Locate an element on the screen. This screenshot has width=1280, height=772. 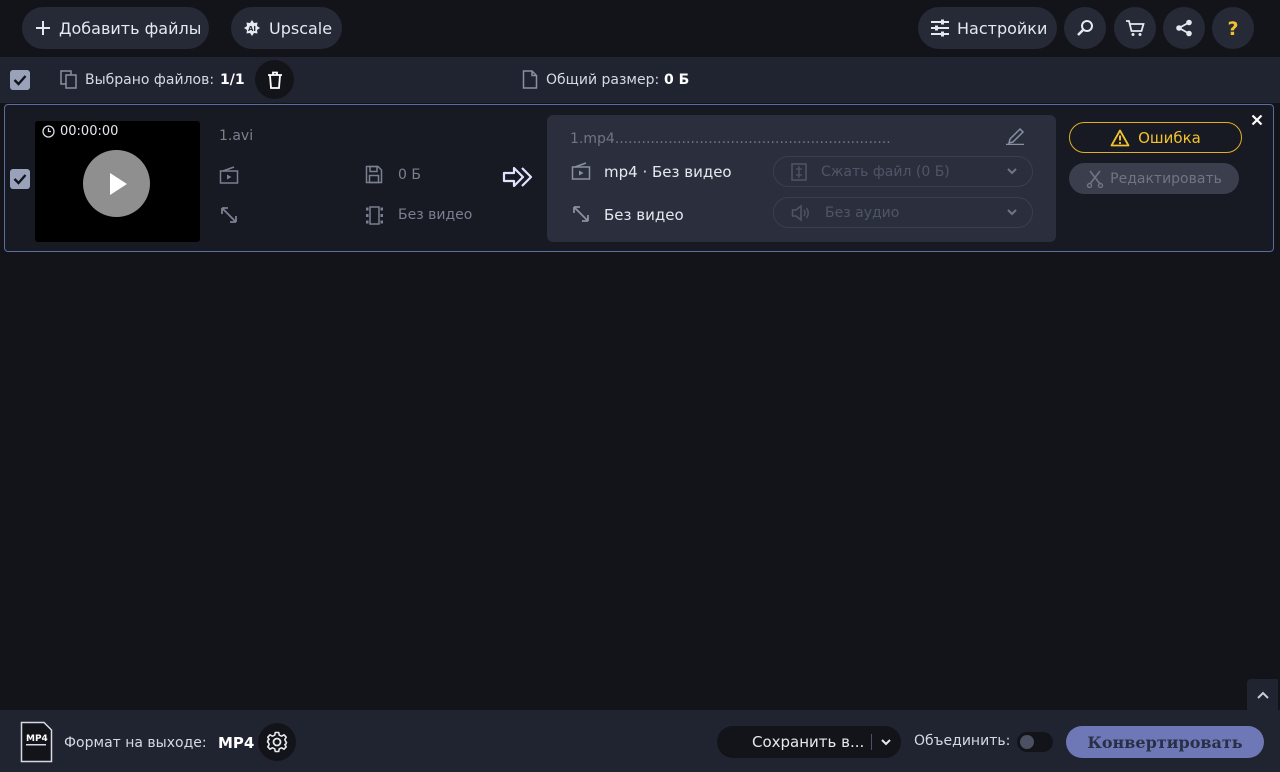
resolution-icon is located at coordinates (229, 215).